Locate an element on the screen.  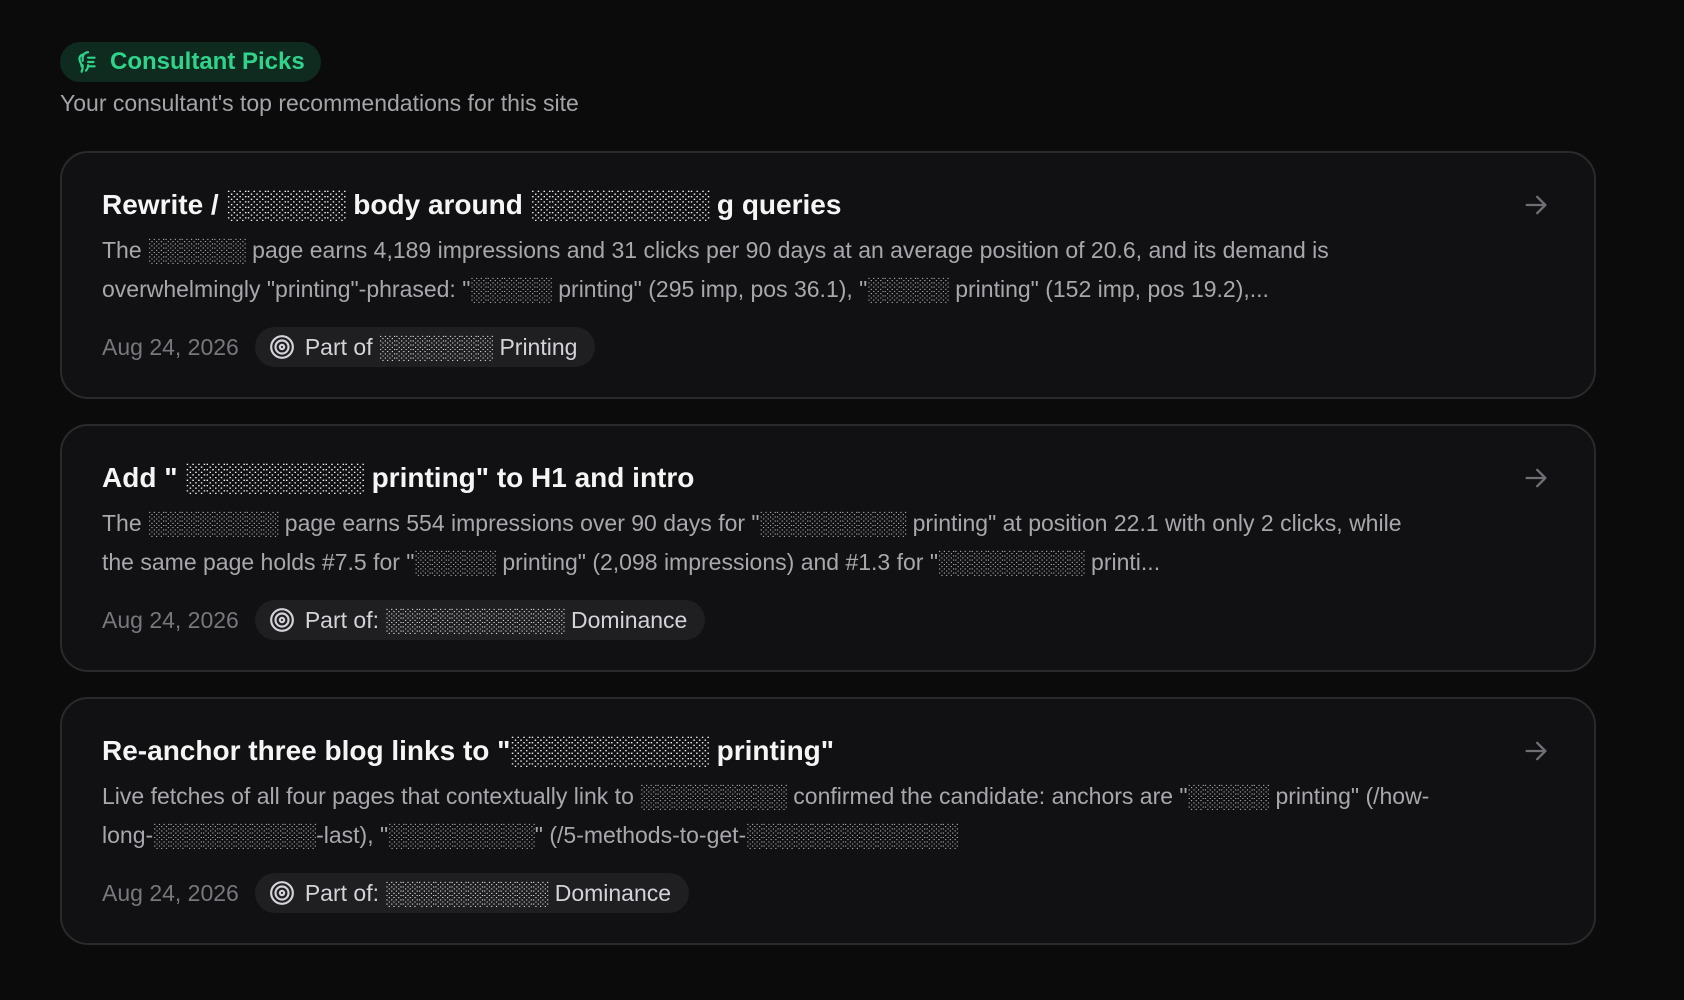
part-of-pill: Part of ░░░░░░░ Printing is located at coordinates (425, 347).